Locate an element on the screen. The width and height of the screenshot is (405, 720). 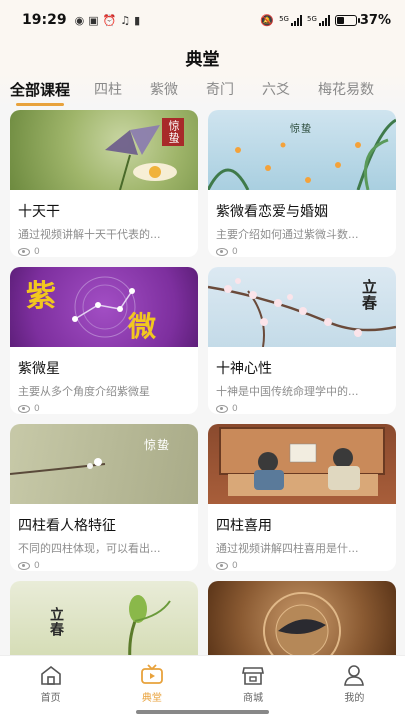
course-card is located at coordinates (302, 618).